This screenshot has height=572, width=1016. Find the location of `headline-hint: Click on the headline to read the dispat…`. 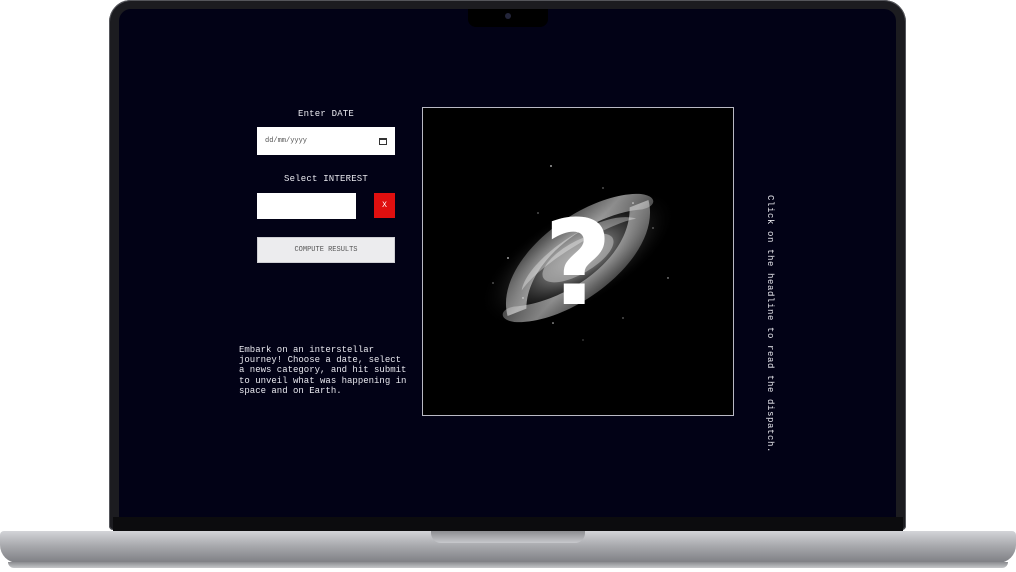

headline-hint: Click on the headline to read the dispat… is located at coordinates (770, 324).